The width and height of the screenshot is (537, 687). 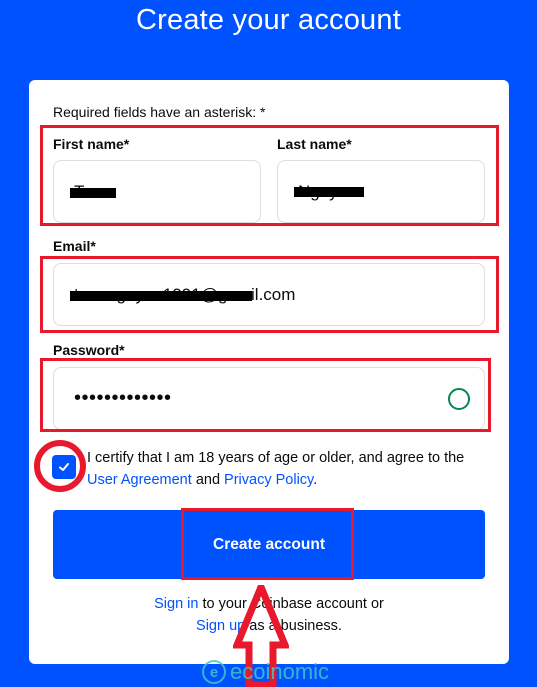 I want to click on password-valid-icon, so click(x=459, y=398).